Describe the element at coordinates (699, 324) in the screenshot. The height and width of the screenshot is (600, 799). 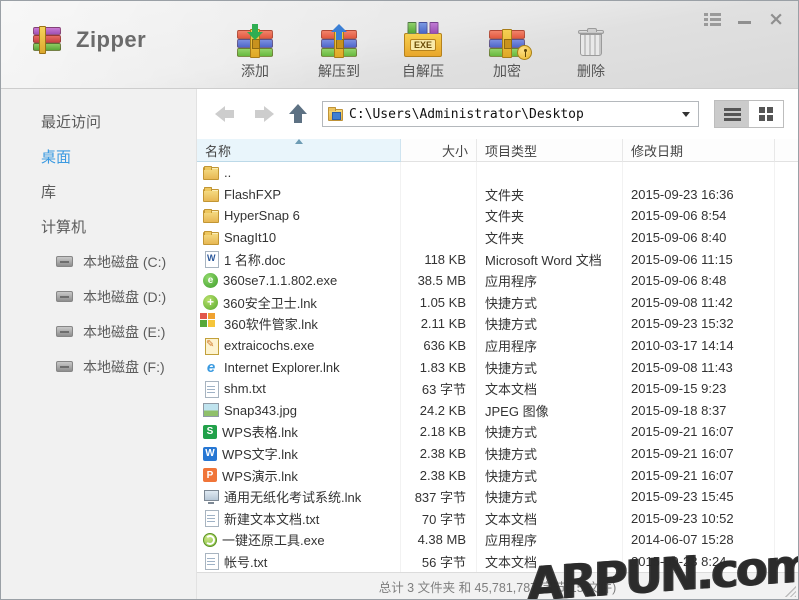
I see `file-date-cell: 2015-09-23 15:32` at that location.